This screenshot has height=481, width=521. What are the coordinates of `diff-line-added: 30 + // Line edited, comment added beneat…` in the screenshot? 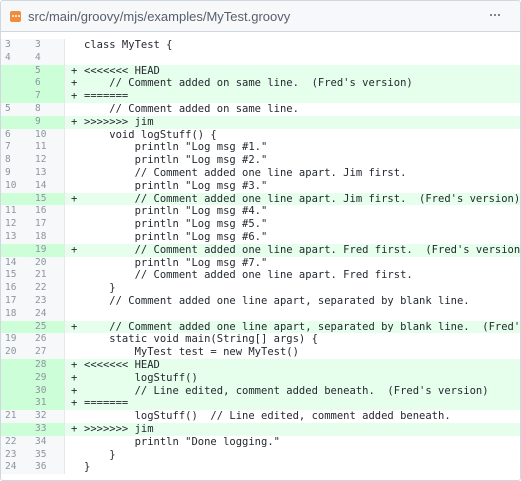 It's located at (260, 391).